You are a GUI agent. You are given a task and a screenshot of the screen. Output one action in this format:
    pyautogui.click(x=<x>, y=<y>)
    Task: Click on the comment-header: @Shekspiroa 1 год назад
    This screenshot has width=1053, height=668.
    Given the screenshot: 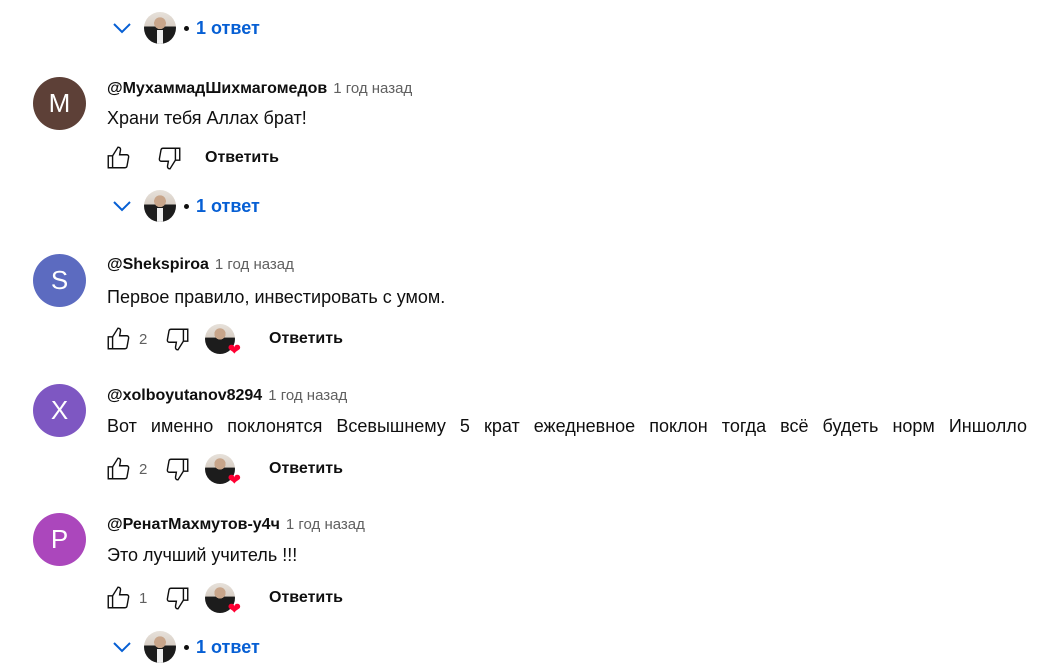 What is the action you would take?
    pyautogui.click(x=200, y=265)
    